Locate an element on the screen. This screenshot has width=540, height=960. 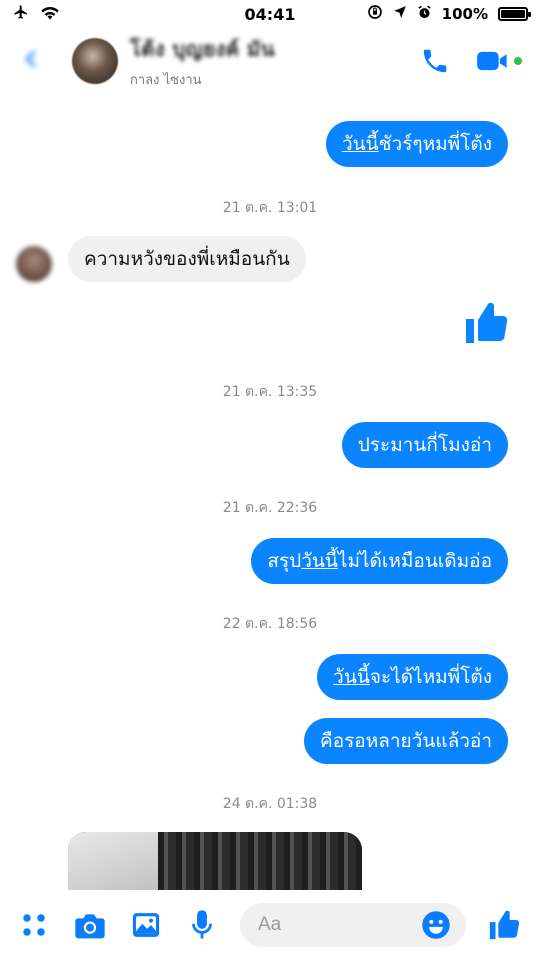
airplane-icon is located at coordinates (21, 14).